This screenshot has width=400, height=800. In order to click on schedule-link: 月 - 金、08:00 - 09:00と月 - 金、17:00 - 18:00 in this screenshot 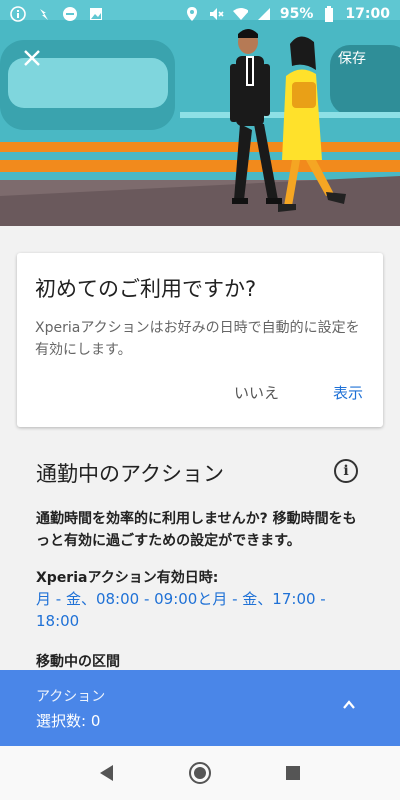, I will do `click(196, 610)`.